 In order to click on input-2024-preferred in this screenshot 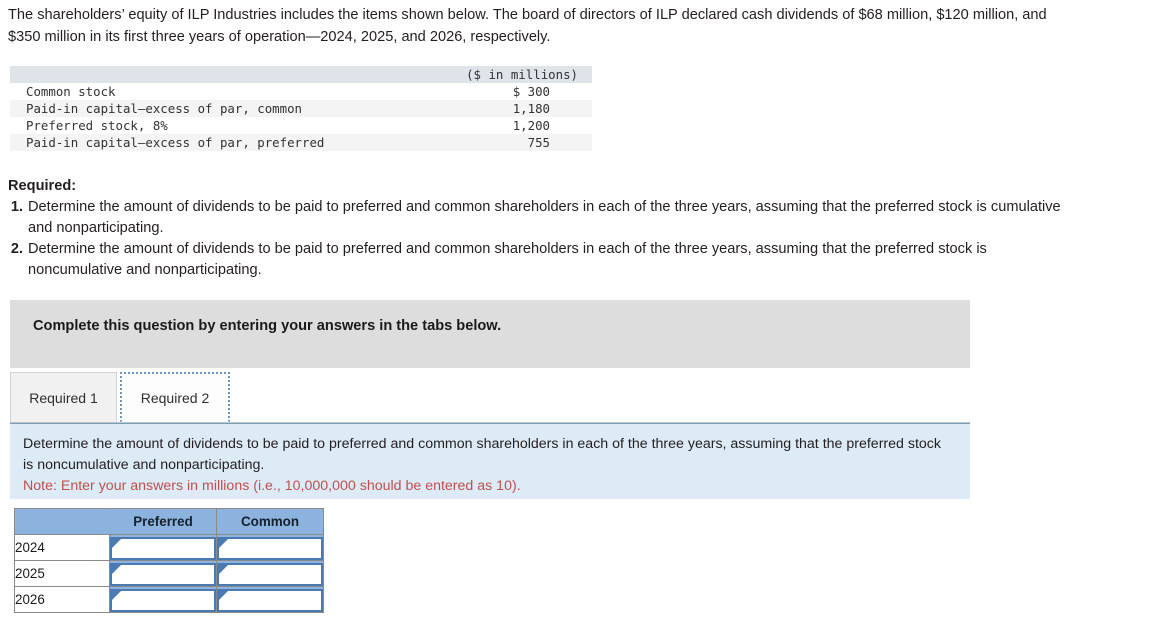, I will do `click(163, 548)`.